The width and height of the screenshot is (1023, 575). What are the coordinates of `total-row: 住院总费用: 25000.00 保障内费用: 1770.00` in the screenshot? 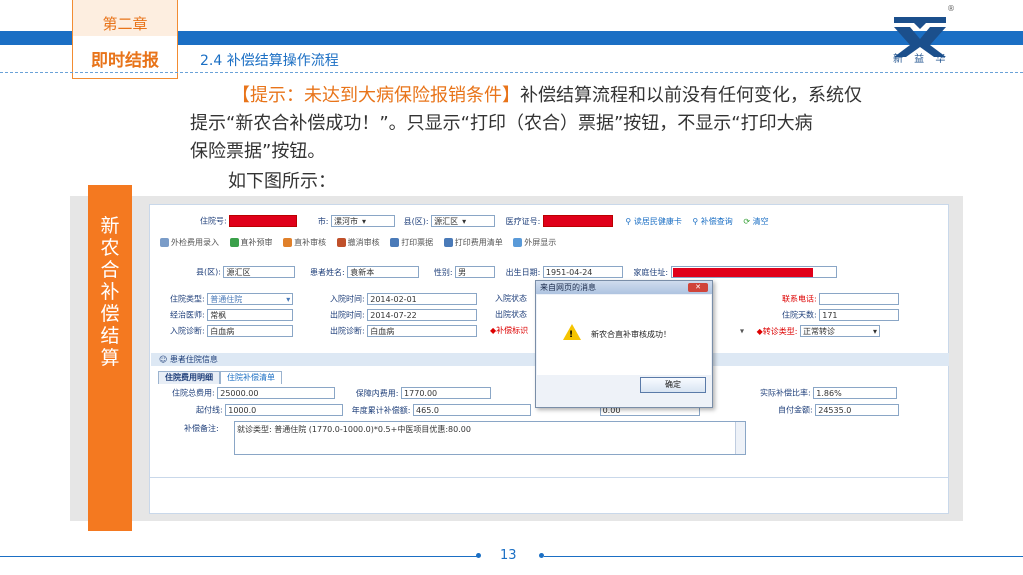 It's located at (332, 393).